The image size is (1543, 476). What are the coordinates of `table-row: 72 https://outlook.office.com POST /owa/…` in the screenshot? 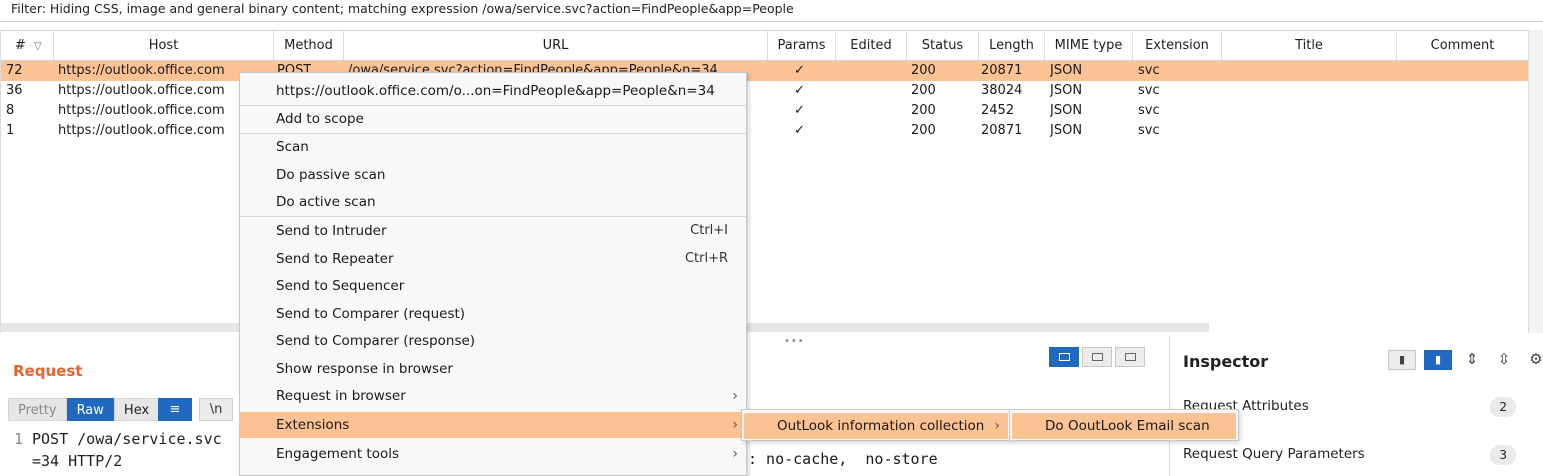 It's located at (772, 71).